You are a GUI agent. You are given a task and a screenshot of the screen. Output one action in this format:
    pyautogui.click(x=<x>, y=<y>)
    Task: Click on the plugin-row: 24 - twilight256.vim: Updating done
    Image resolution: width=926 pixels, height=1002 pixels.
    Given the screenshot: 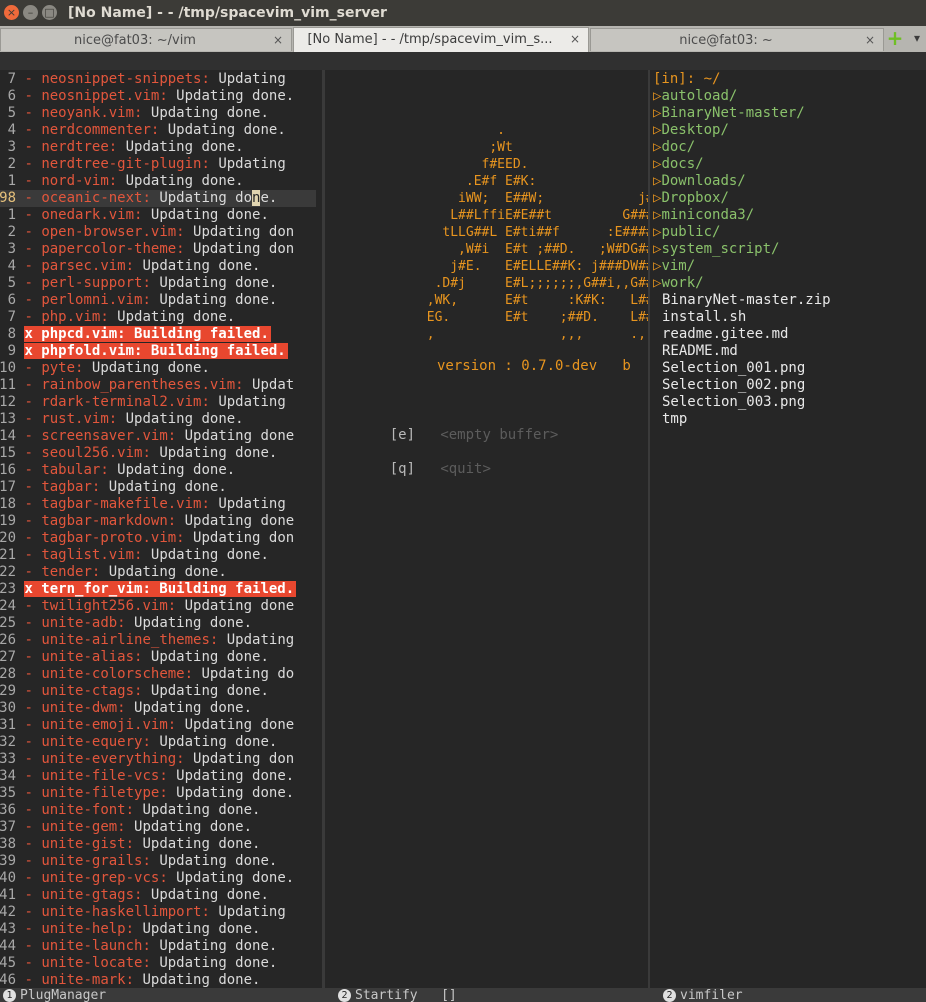 What is the action you would take?
    pyautogui.click(x=158, y=606)
    